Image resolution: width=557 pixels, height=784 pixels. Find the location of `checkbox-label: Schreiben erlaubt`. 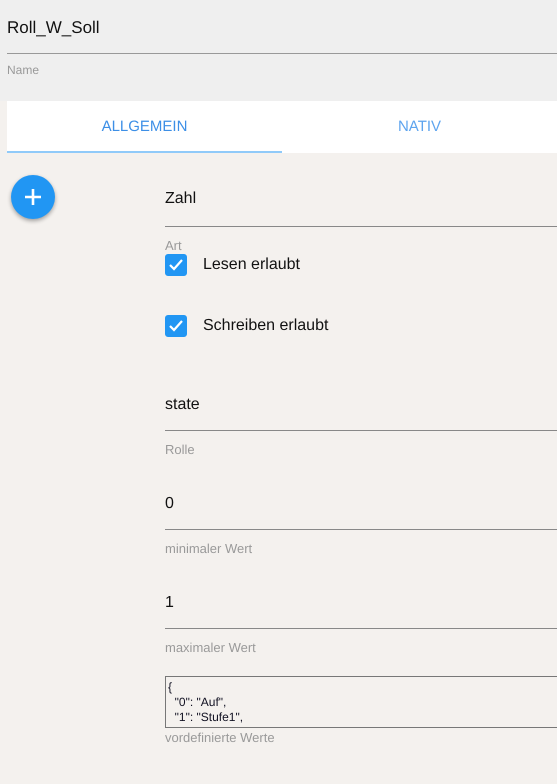

checkbox-label: Schreiben erlaubt is located at coordinates (265, 326).